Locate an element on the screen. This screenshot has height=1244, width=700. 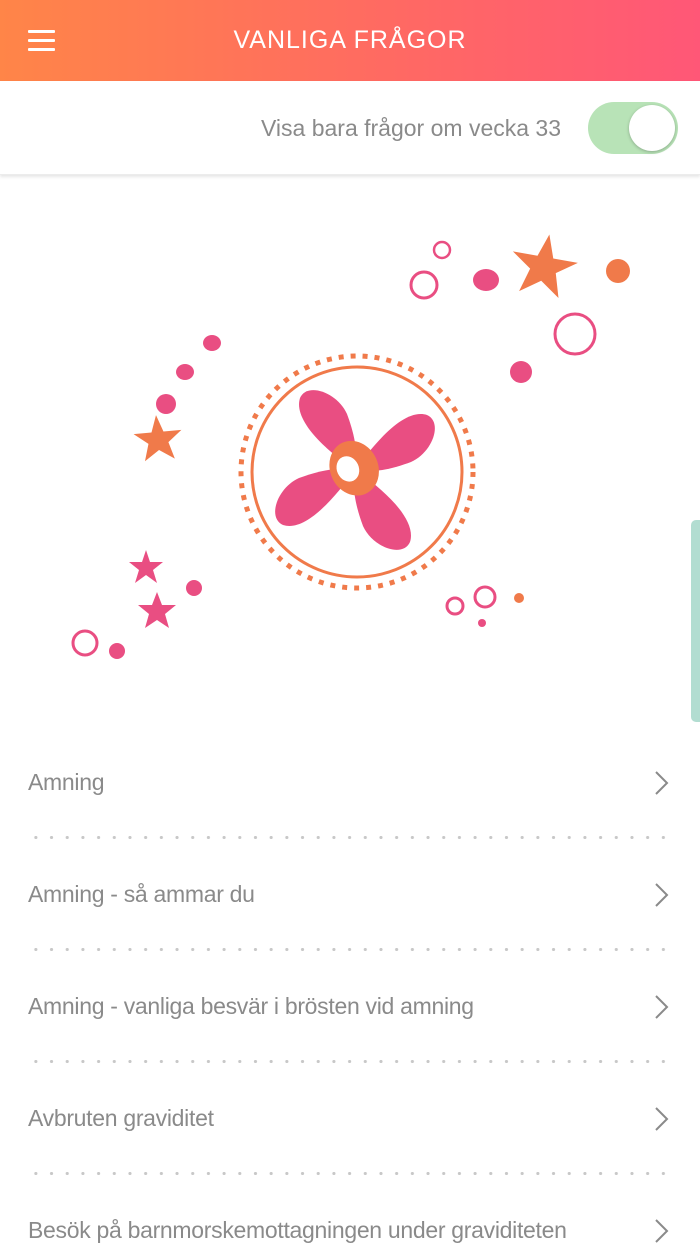
faq-item-label: Amning - så ammar du is located at coordinates (141, 894).